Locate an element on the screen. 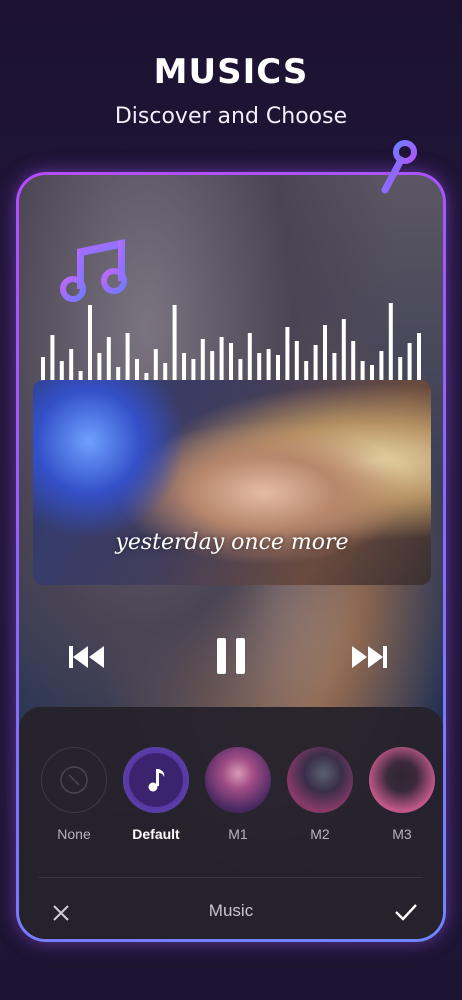 The height and width of the screenshot is (1000, 462). lyric-text: yesterday once more is located at coordinates (232, 542).